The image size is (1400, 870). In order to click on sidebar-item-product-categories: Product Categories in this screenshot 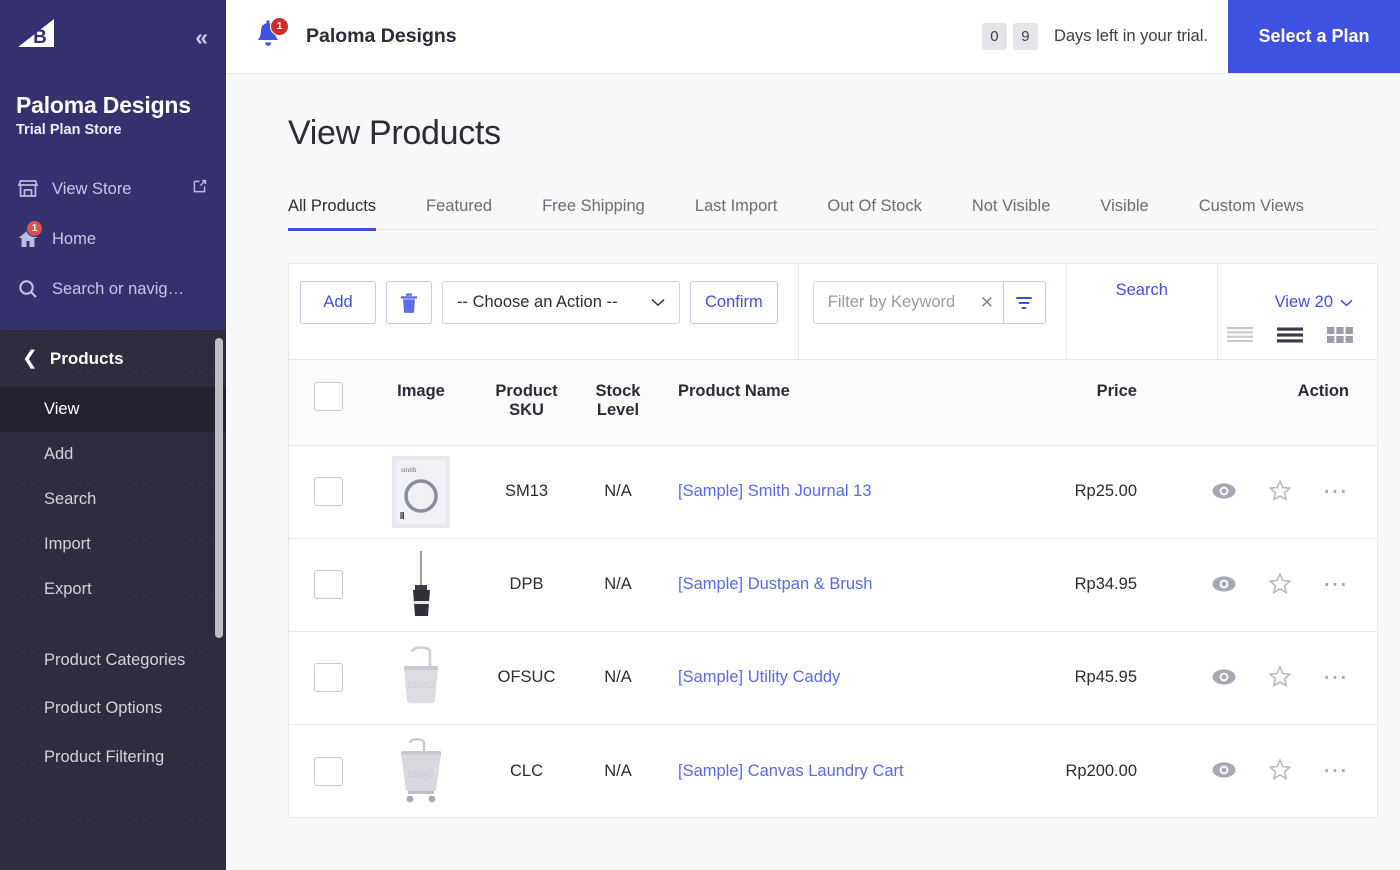, I will do `click(113, 660)`.